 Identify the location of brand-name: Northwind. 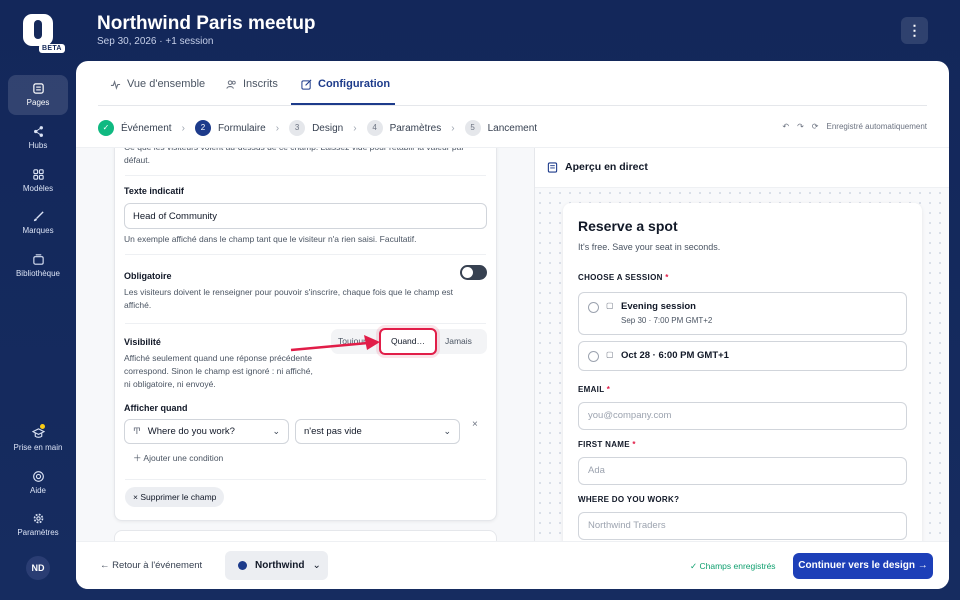
(280, 565).